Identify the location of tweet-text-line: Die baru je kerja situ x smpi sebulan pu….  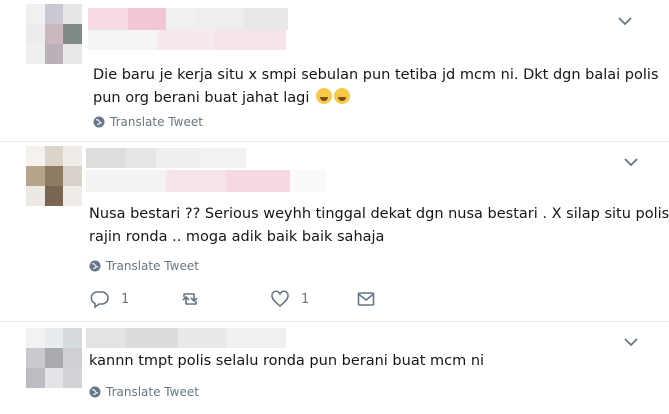
(376, 75).